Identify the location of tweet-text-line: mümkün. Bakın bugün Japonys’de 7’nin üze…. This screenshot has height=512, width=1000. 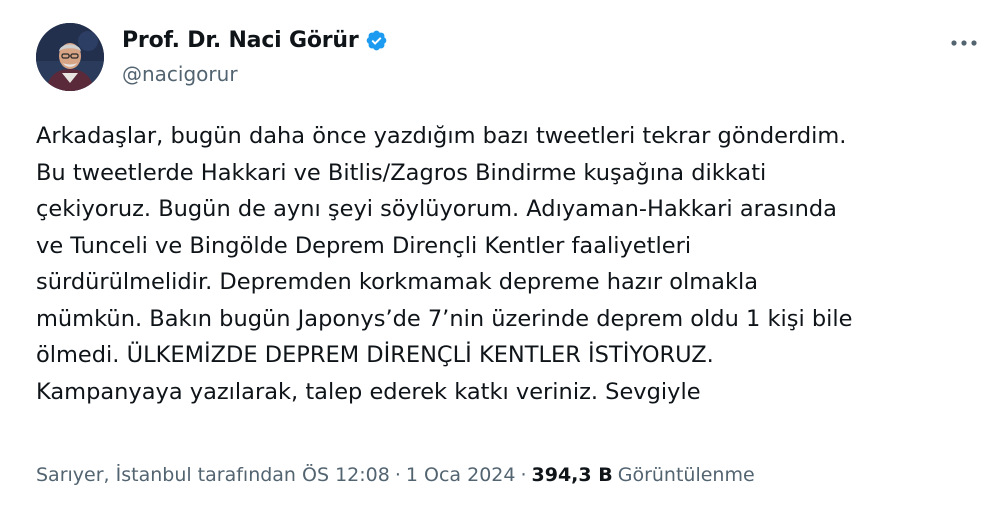
(444, 318).